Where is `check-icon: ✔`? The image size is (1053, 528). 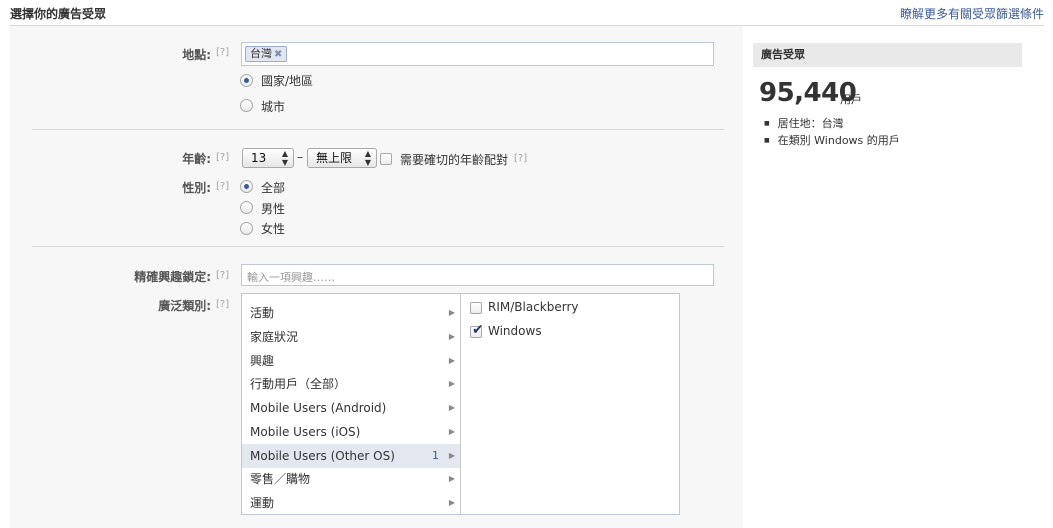 check-icon: ✔ is located at coordinates (478, 330).